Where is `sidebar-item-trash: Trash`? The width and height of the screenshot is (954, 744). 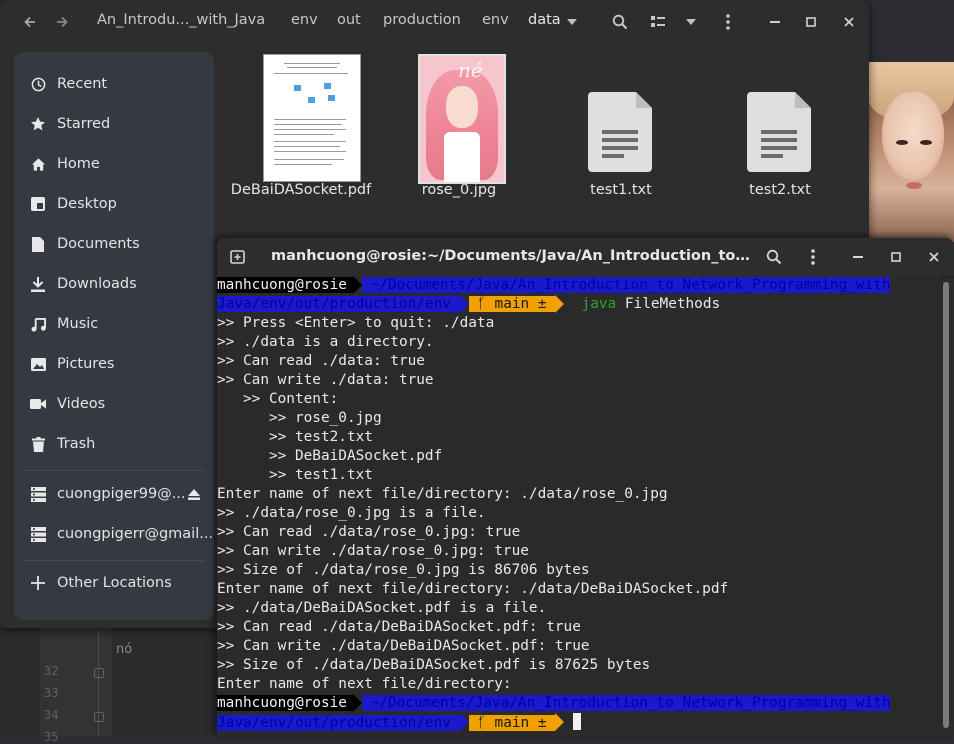 sidebar-item-trash: Trash is located at coordinates (114, 444).